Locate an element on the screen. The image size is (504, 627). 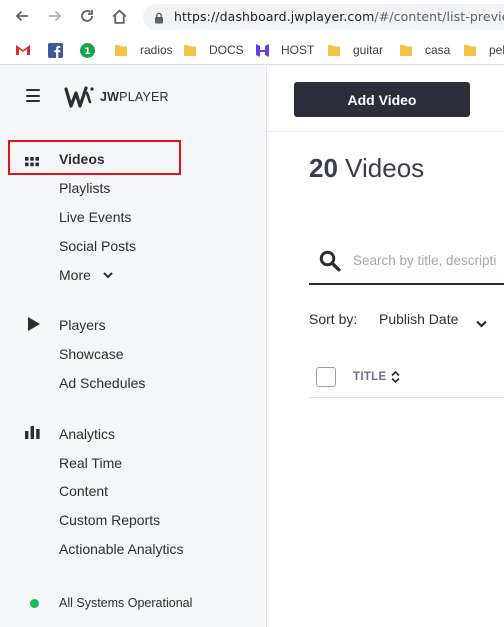
top-bar: Add Video is located at coordinates (385, 98).